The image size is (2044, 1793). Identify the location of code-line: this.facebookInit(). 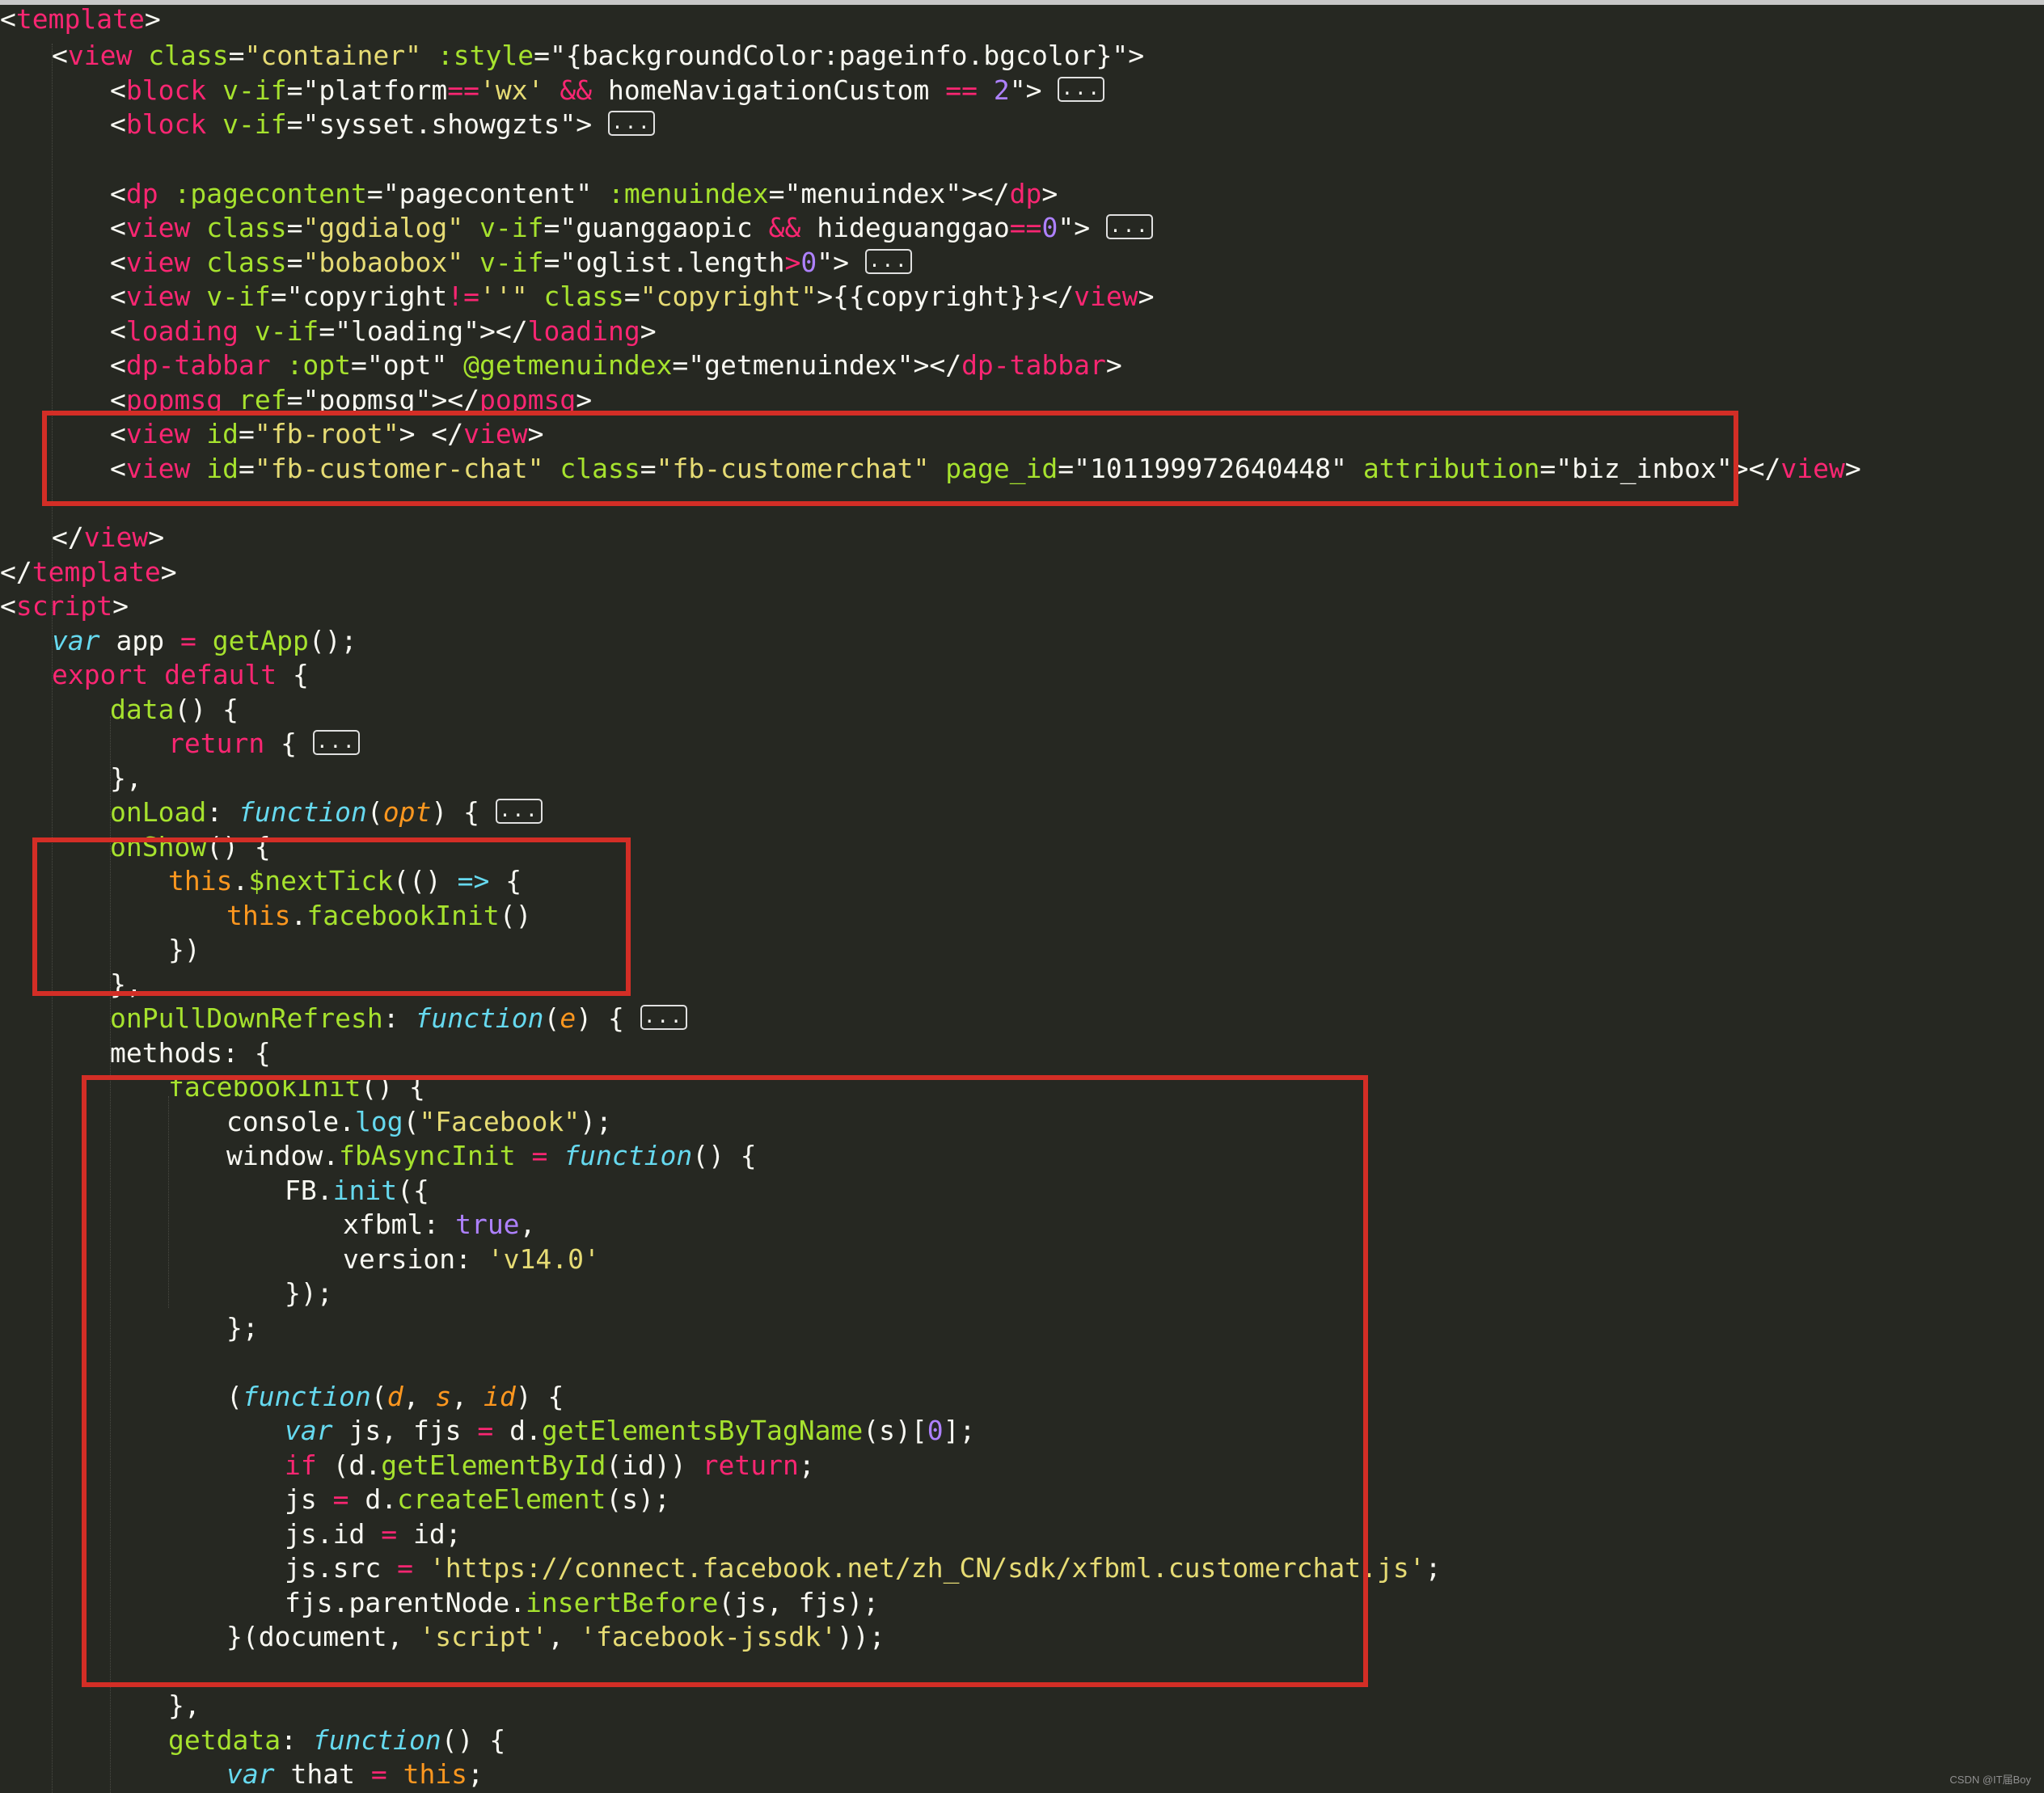
(379, 915).